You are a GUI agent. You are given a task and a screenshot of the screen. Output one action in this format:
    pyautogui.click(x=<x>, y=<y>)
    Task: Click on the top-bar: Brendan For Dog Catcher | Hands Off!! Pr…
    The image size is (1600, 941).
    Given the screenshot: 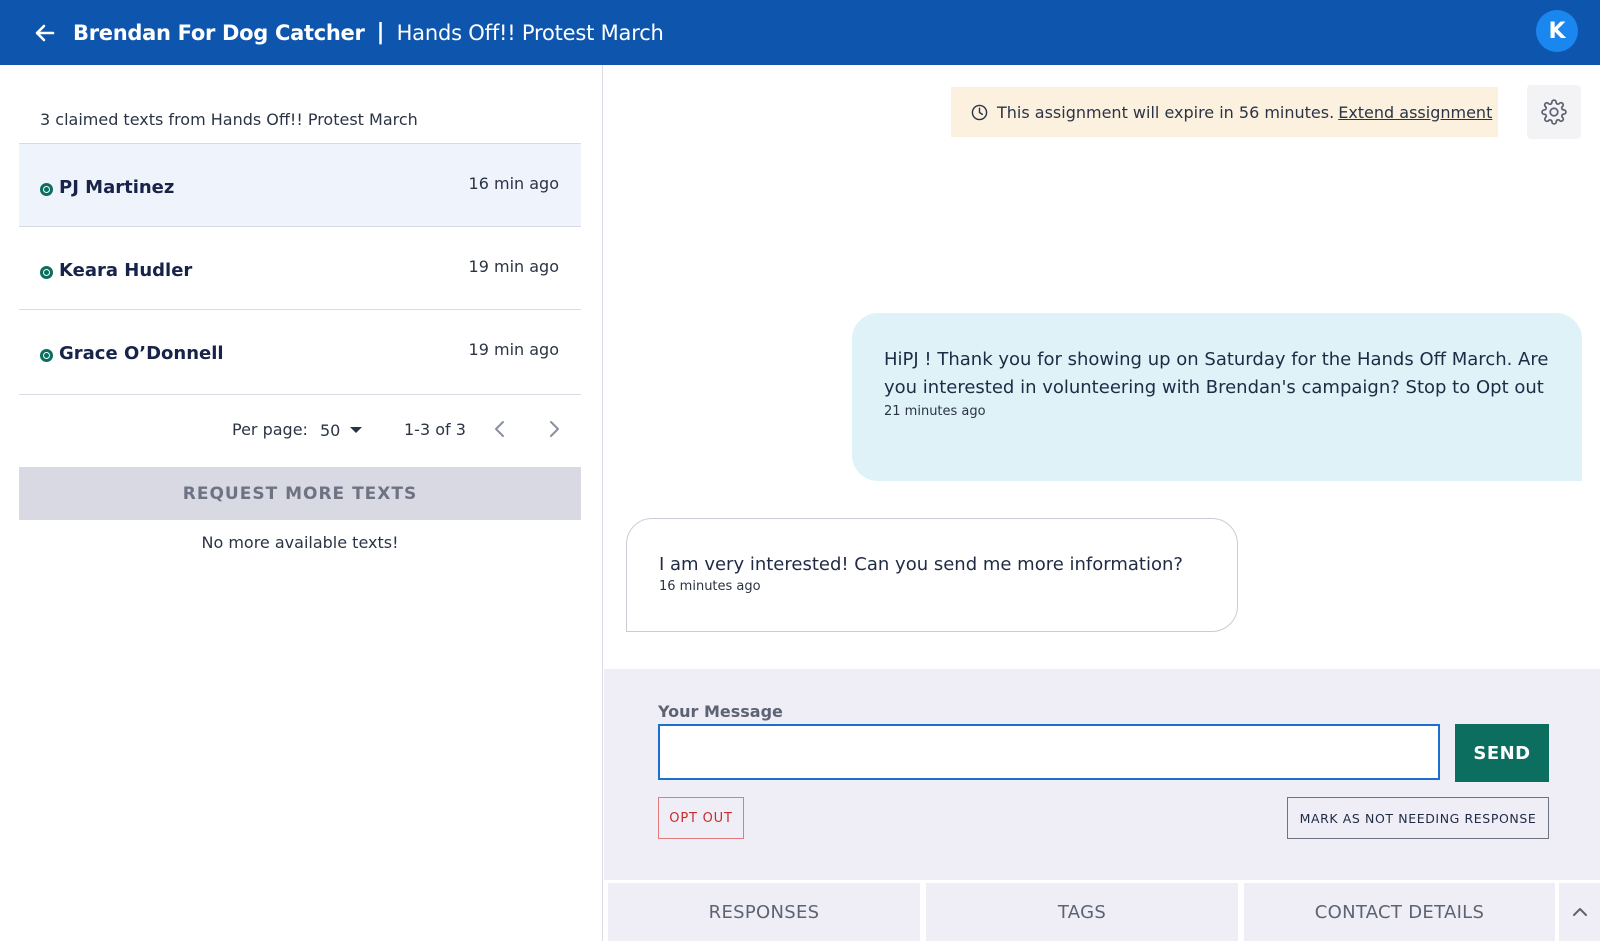 What is the action you would take?
    pyautogui.click(x=800, y=32)
    